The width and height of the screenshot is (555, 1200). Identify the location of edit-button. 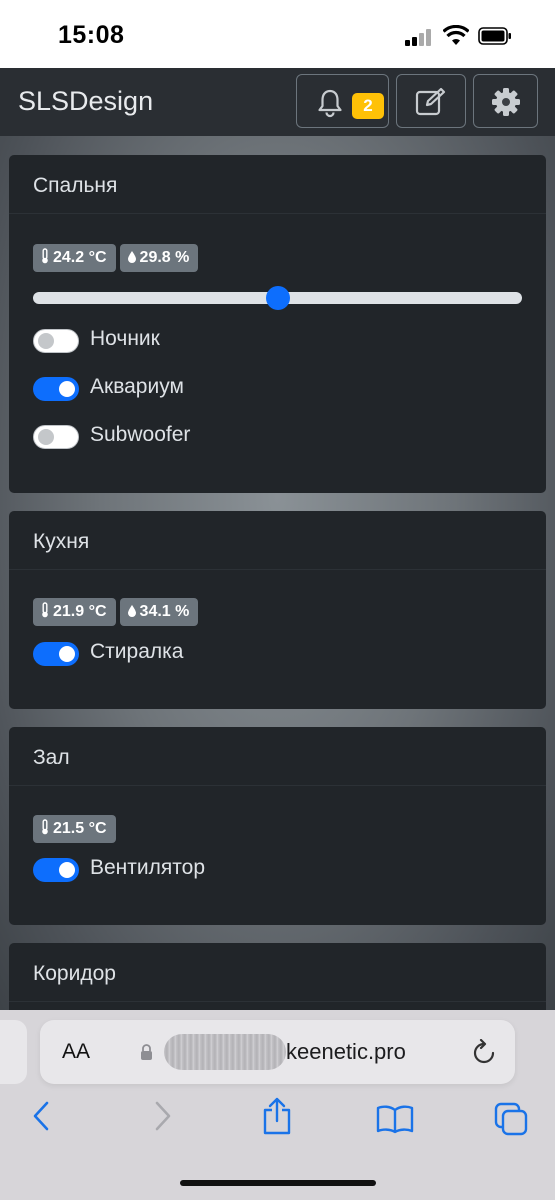
(431, 101).